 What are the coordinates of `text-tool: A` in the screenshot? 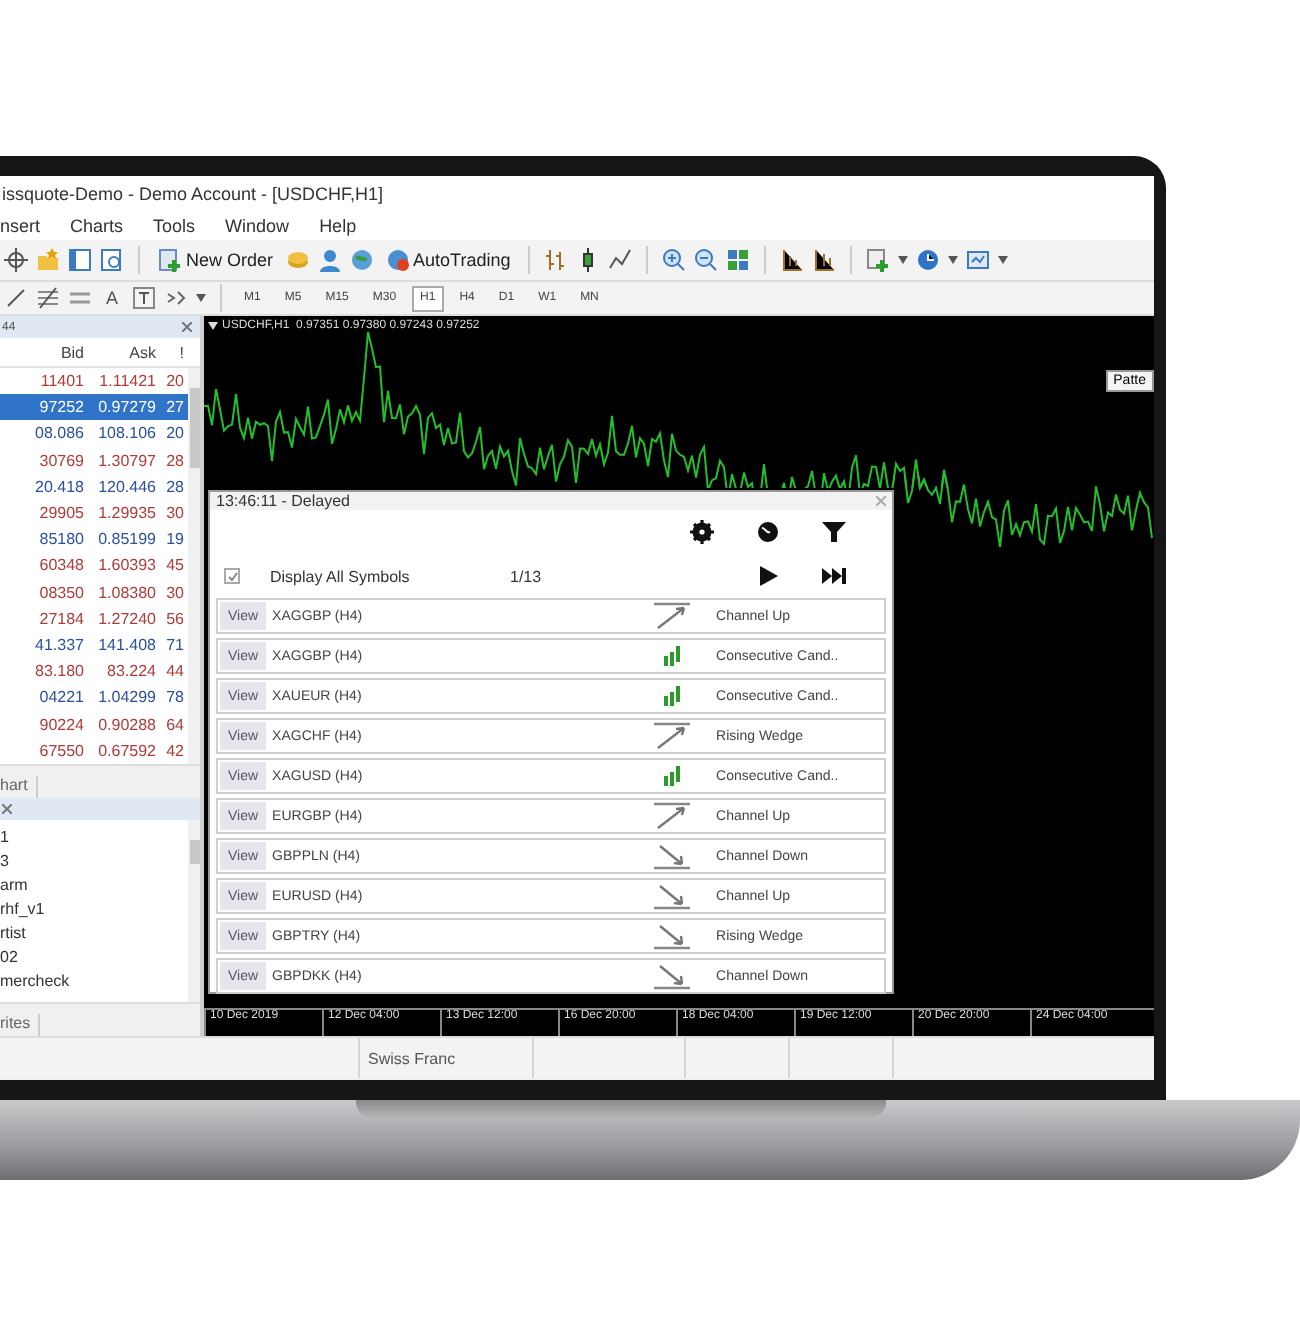 It's located at (112, 298).